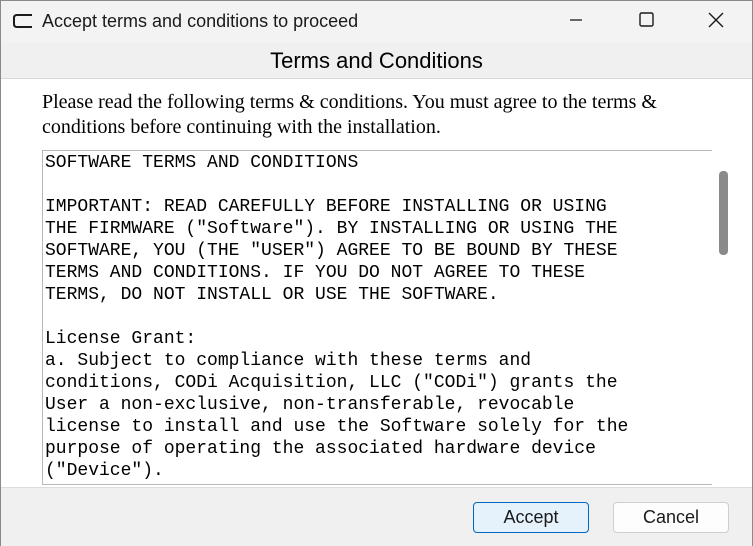 The image size is (753, 546). I want to click on vertical-scrollbar, so click(723, 316).